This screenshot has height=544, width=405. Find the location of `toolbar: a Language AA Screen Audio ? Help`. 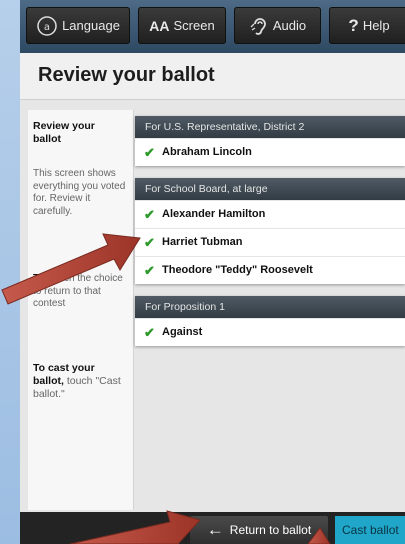

toolbar: a Language AA Screen Audio ? Help is located at coordinates (212, 26).